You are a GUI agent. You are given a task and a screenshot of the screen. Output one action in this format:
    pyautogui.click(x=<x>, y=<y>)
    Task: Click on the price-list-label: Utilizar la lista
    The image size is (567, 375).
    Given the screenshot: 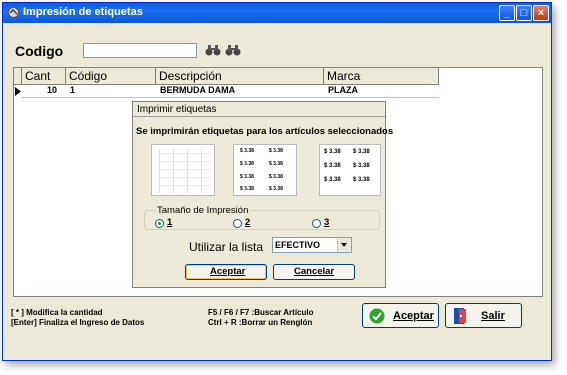 What is the action you would take?
    pyautogui.click(x=226, y=247)
    